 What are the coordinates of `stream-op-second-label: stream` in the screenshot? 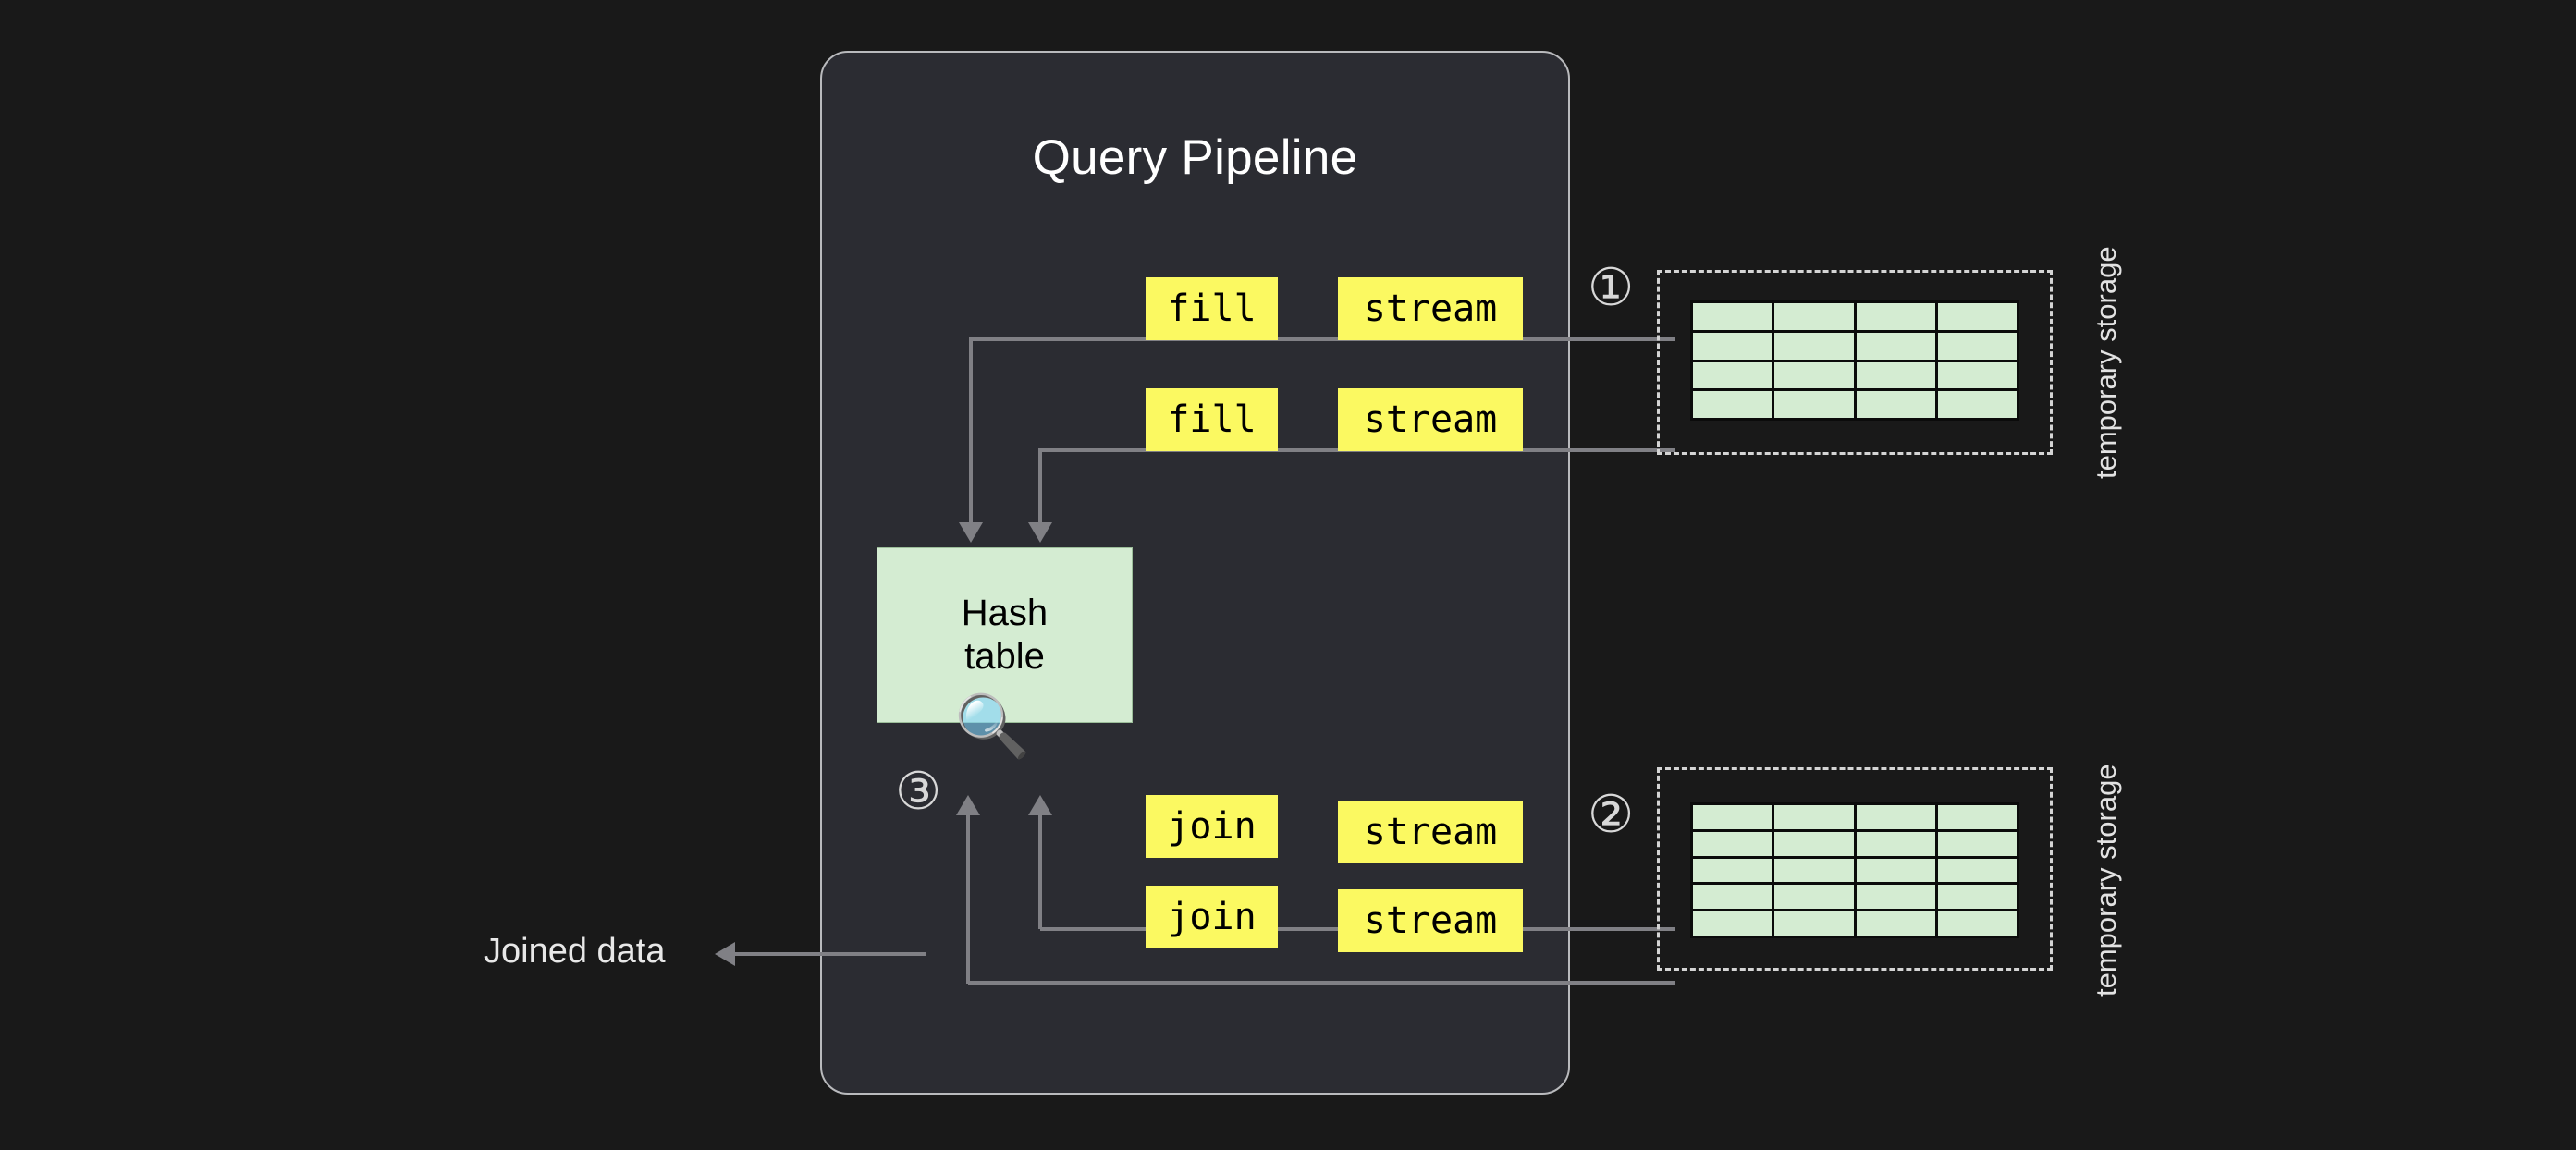 It's located at (1430, 419).